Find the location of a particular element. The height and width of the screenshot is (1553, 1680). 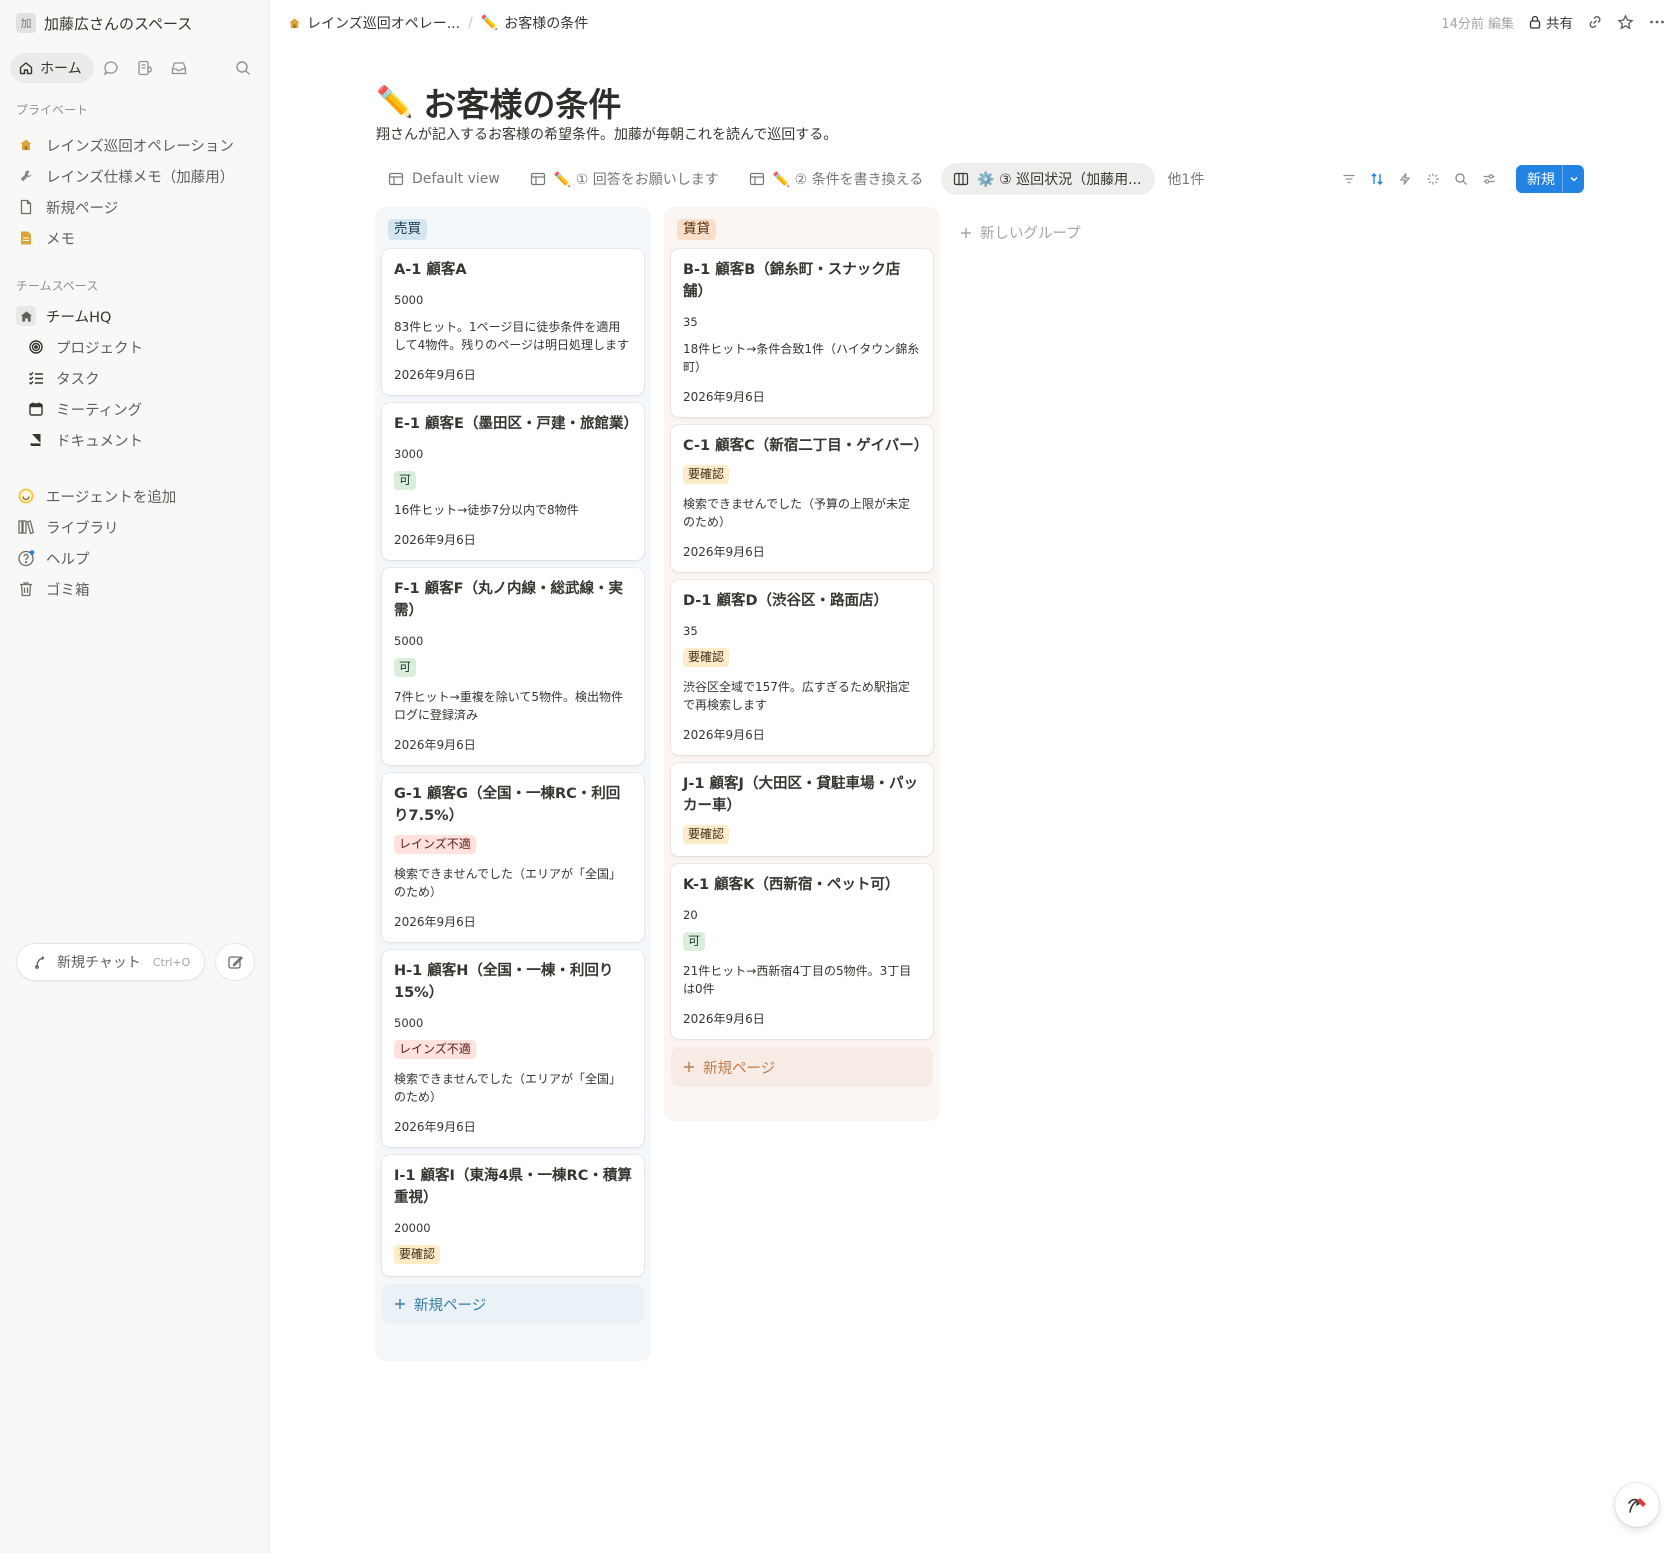

sidebar-item-reins-spec-memo: レインズ仕様メモ（加藤用） is located at coordinates (125, 176).